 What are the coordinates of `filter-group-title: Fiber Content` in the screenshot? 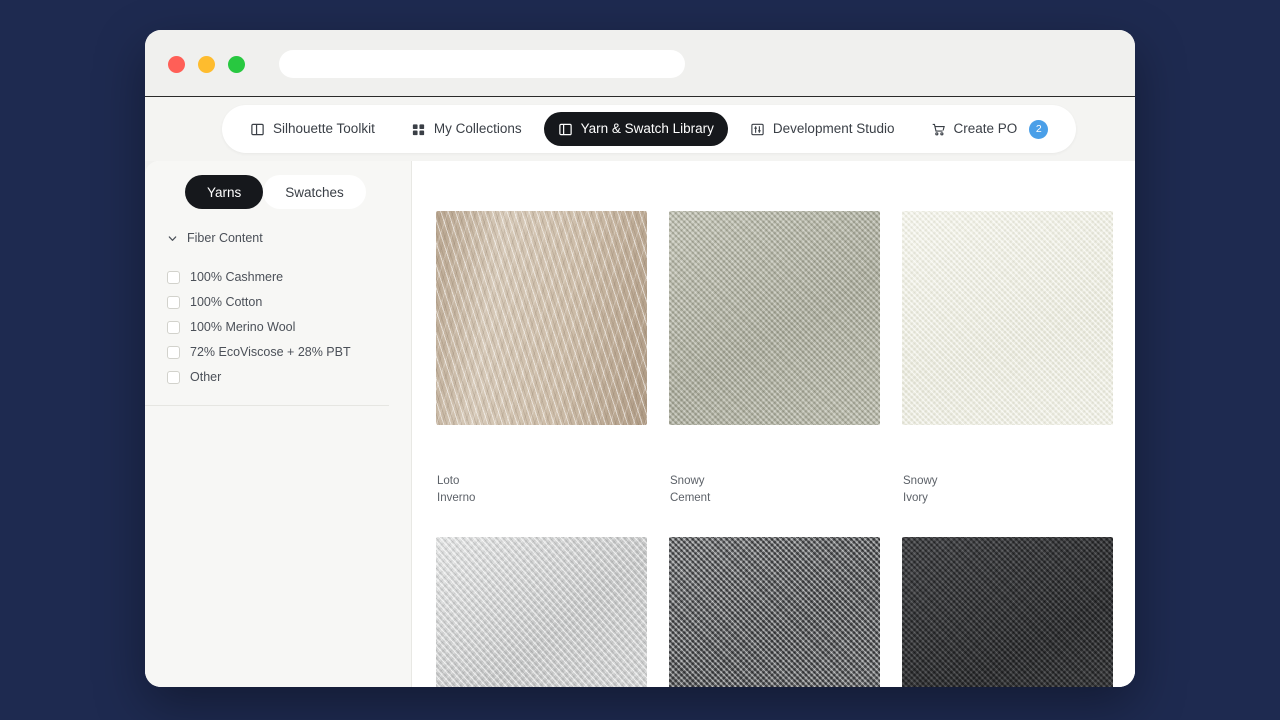 It's located at (225, 238).